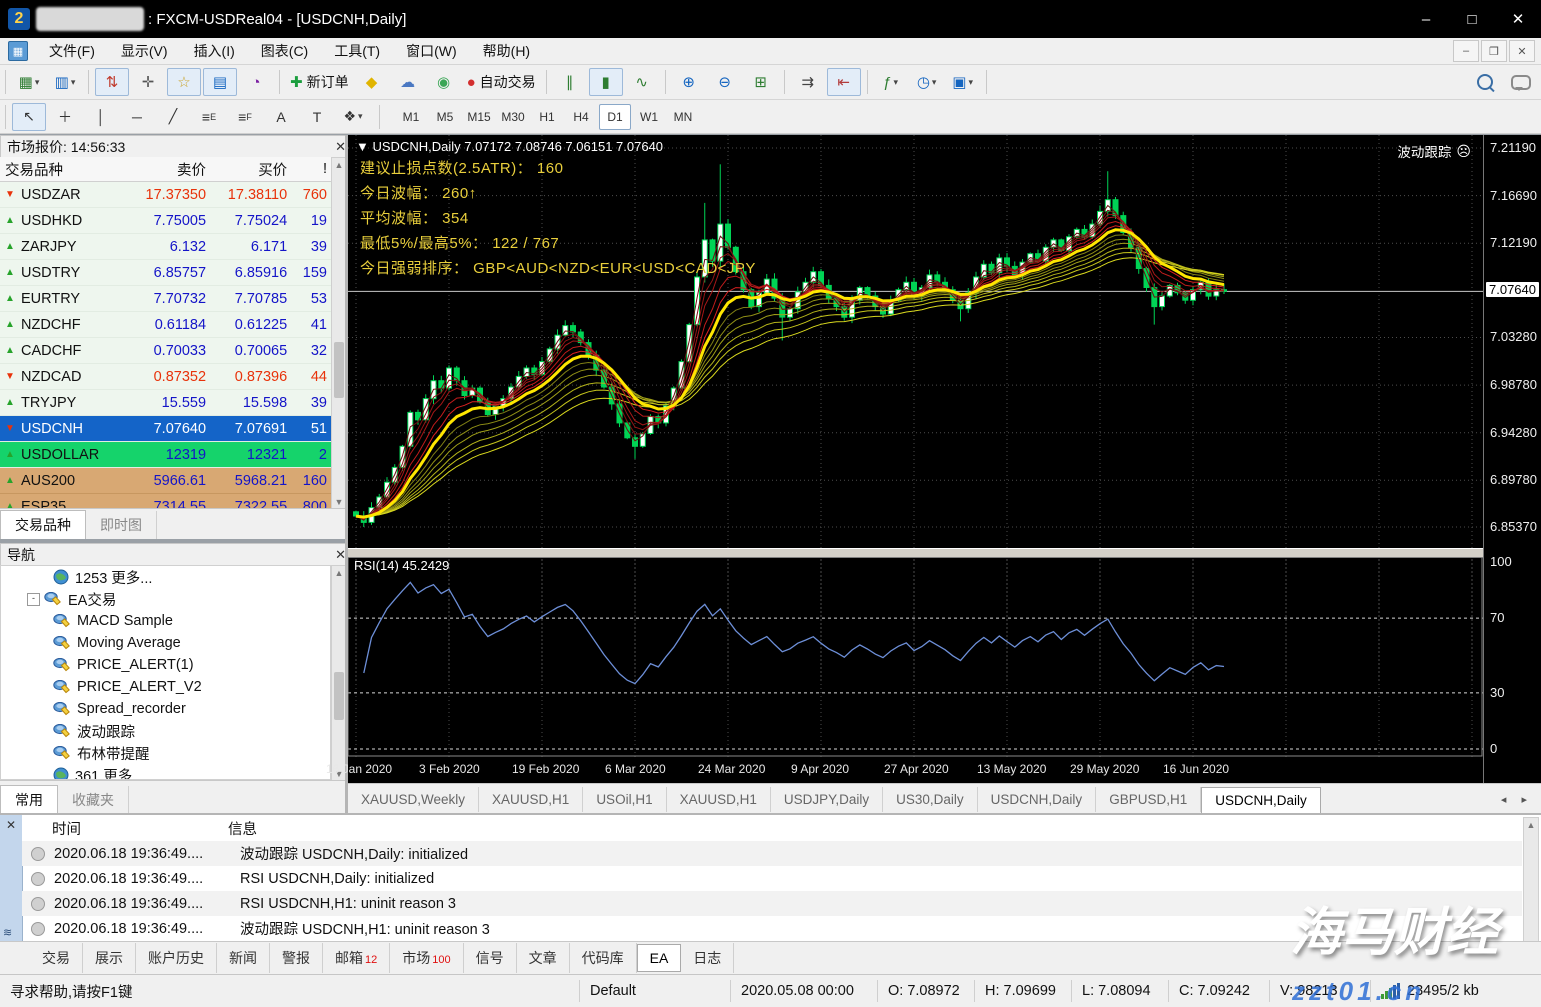 This screenshot has height=1007, width=1541. What do you see at coordinates (11, 823) in the screenshot?
I see `terminal-close-icon: ✕` at bounding box center [11, 823].